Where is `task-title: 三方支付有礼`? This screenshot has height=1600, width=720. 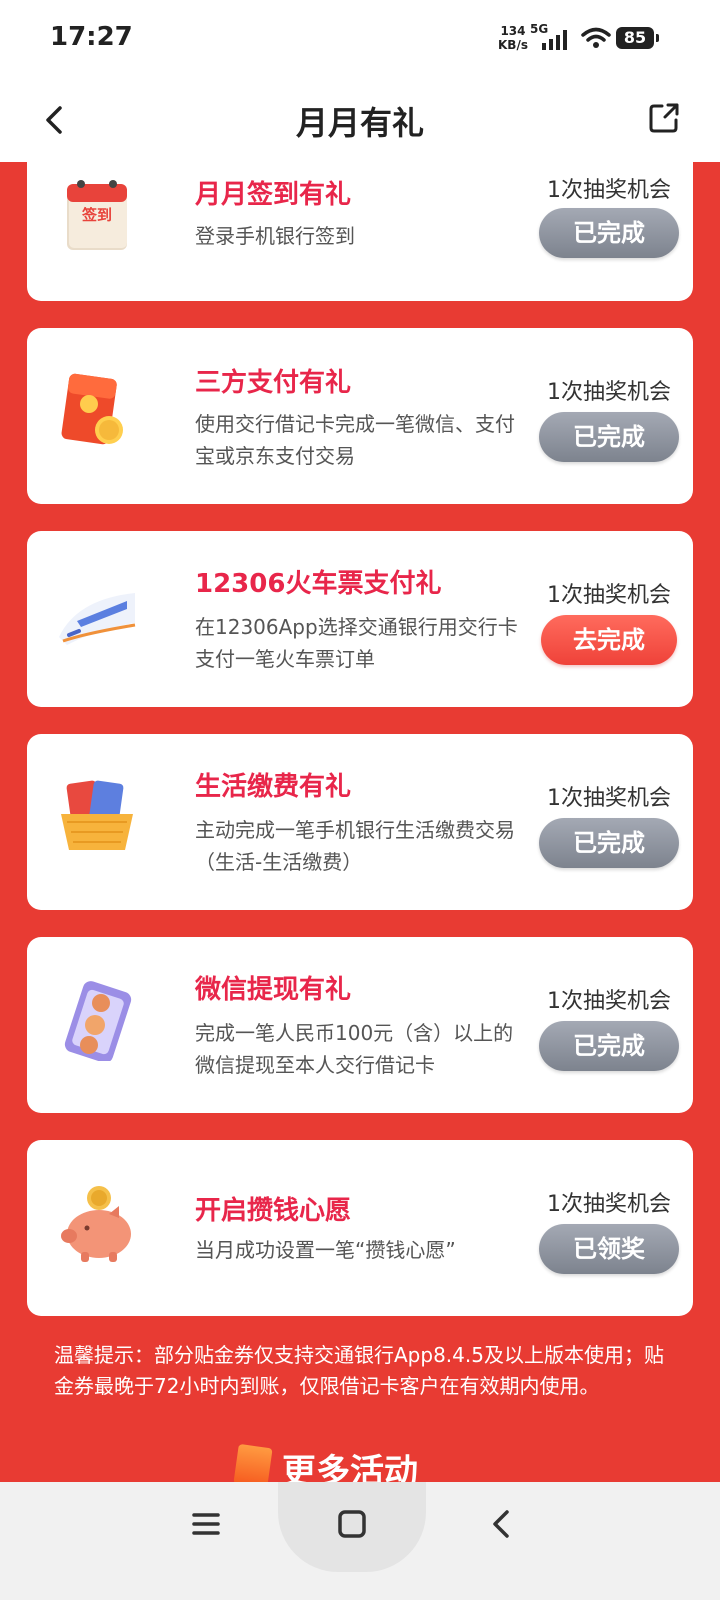 task-title: 三方支付有礼 is located at coordinates (273, 383).